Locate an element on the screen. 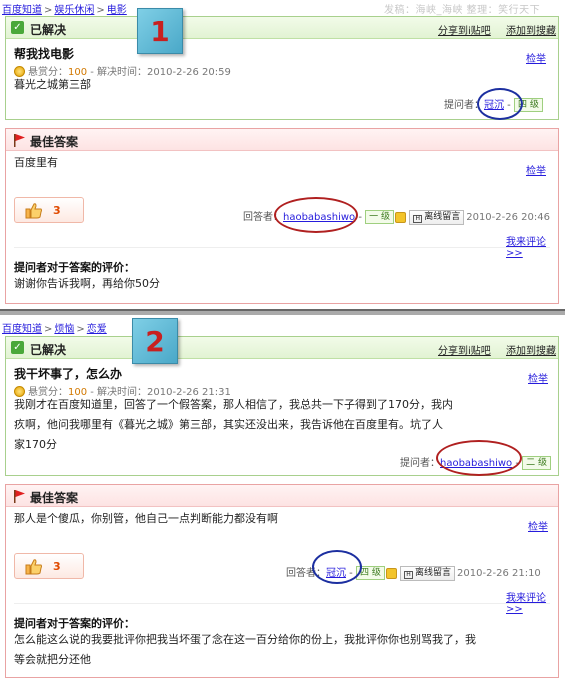  question-body-line: 疚啊，他问我哪里有《暮光之城》第三部，其实还没出来，我告诉他在百度里有。坑了人 is located at coordinates (228, 424).